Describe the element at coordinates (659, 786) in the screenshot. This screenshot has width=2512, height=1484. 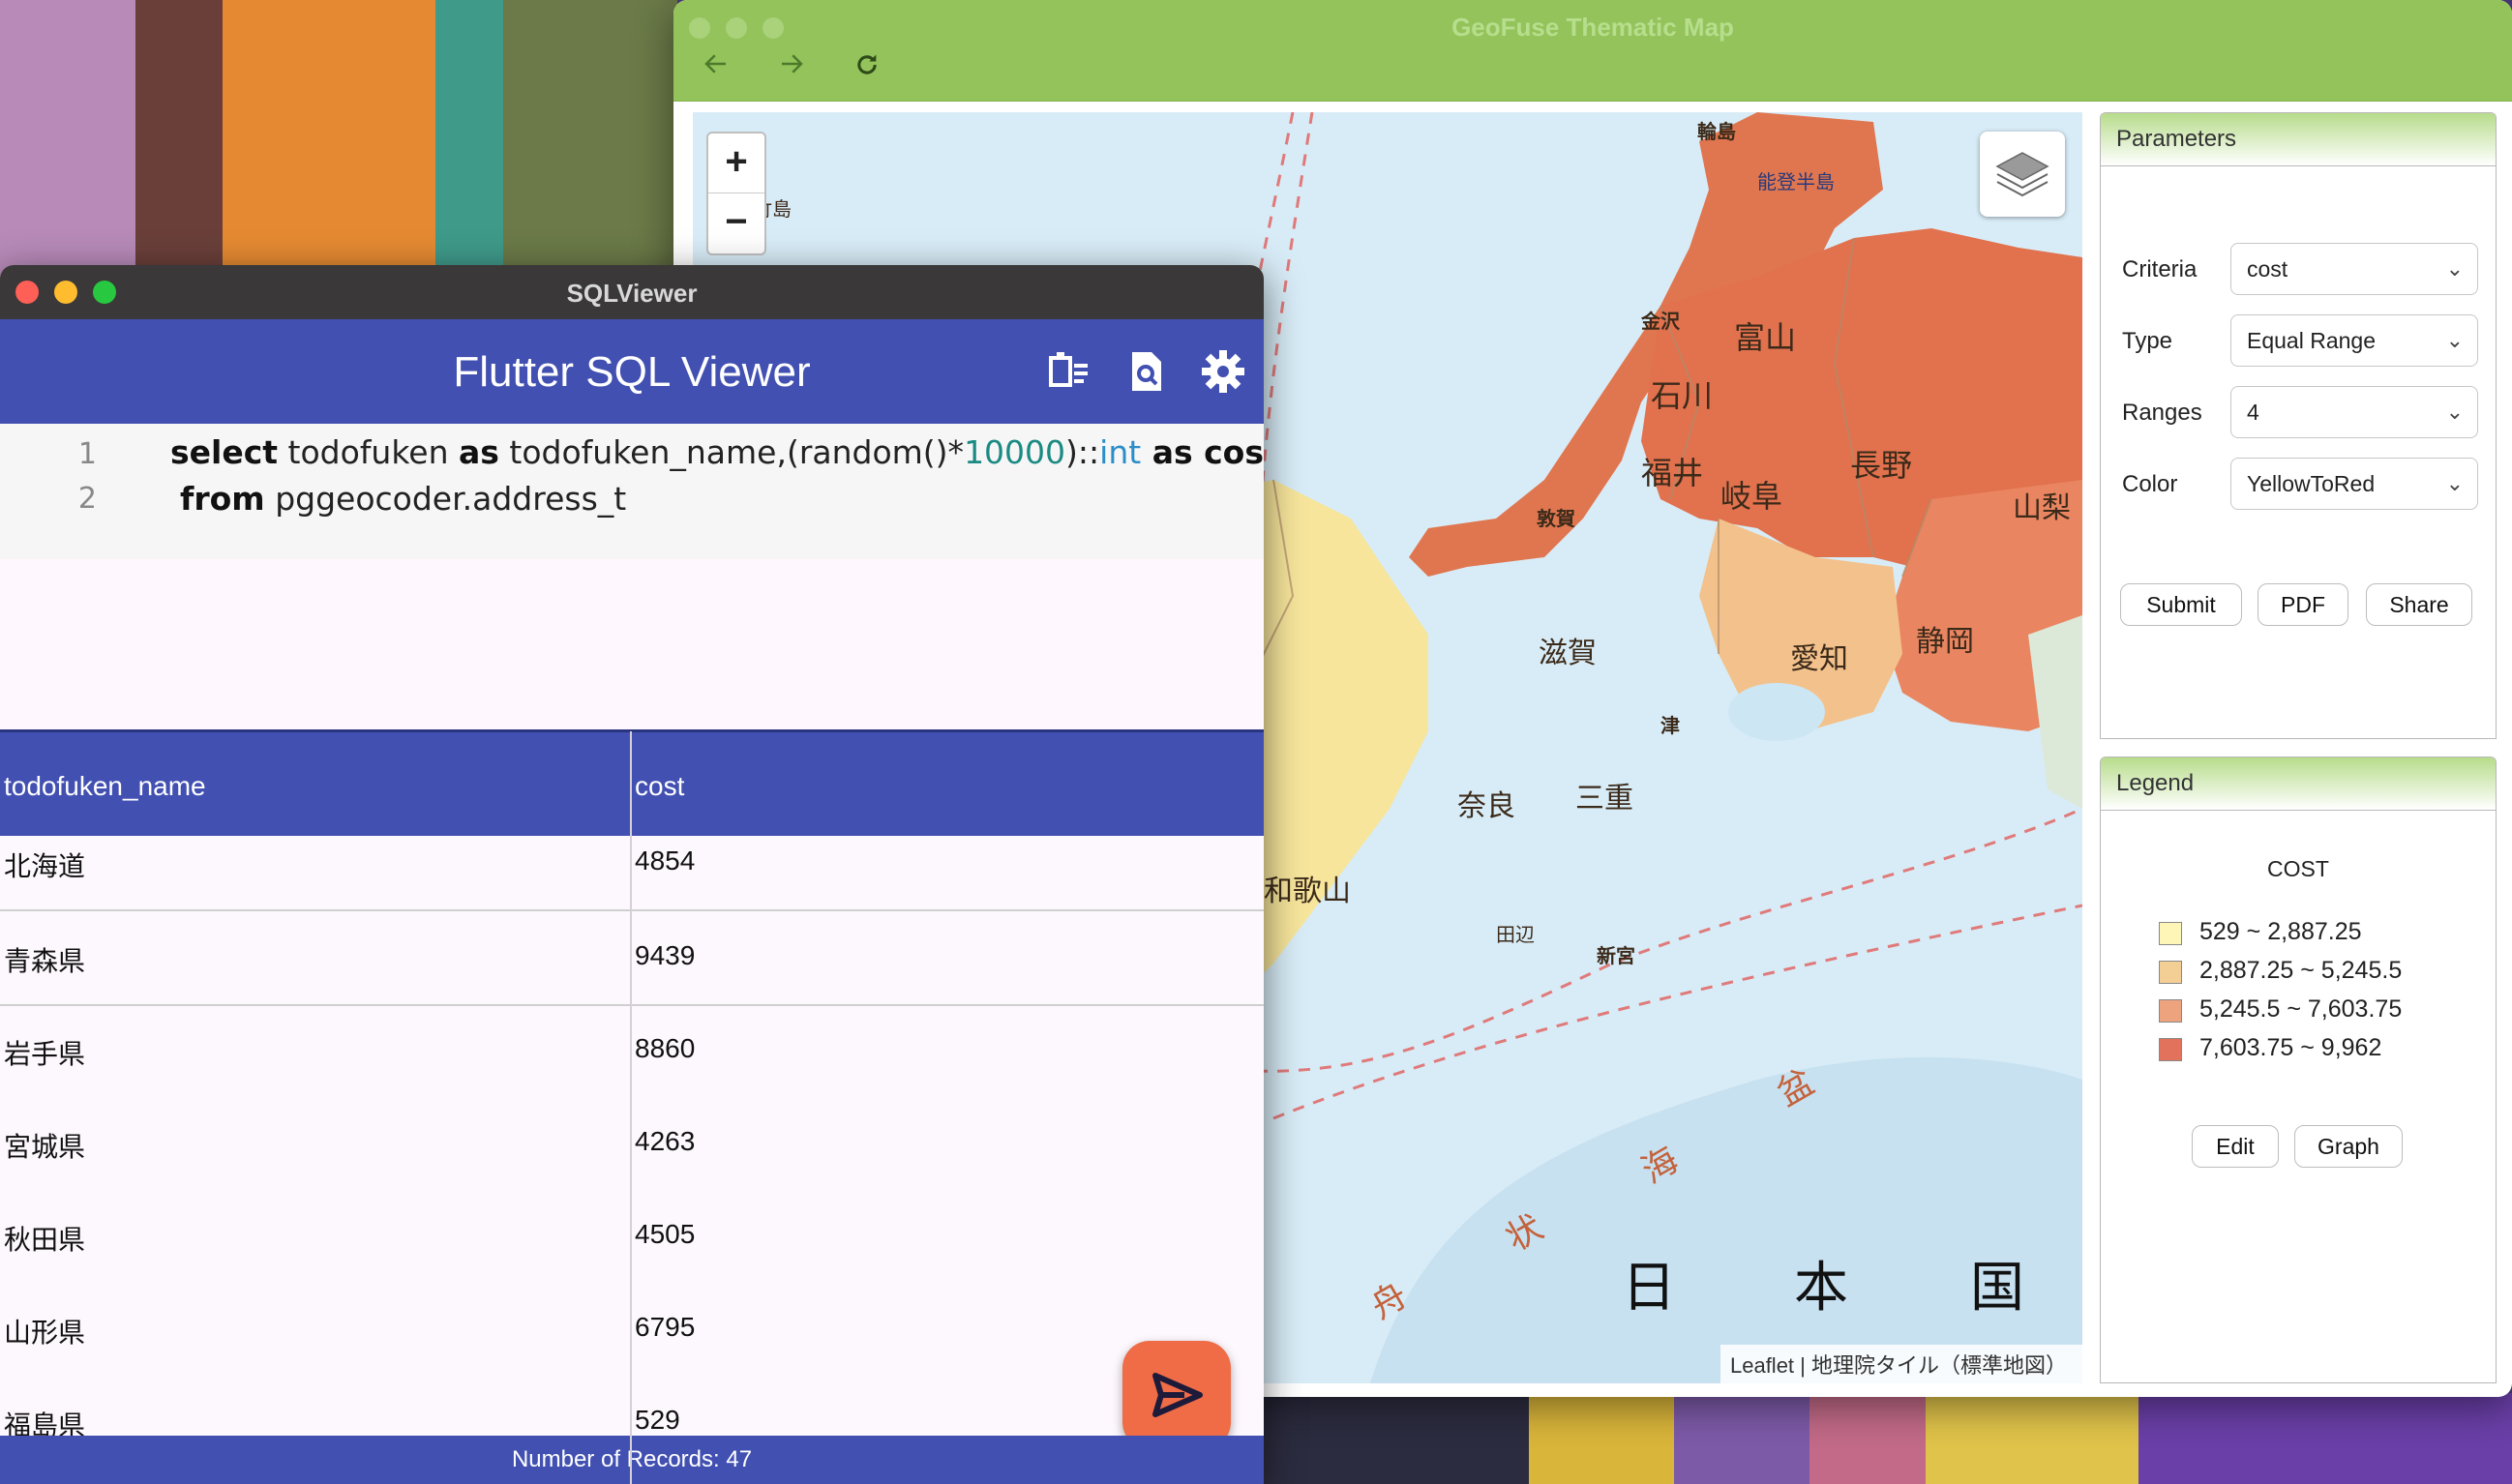
I see `column-header-cost: cost` at that location.